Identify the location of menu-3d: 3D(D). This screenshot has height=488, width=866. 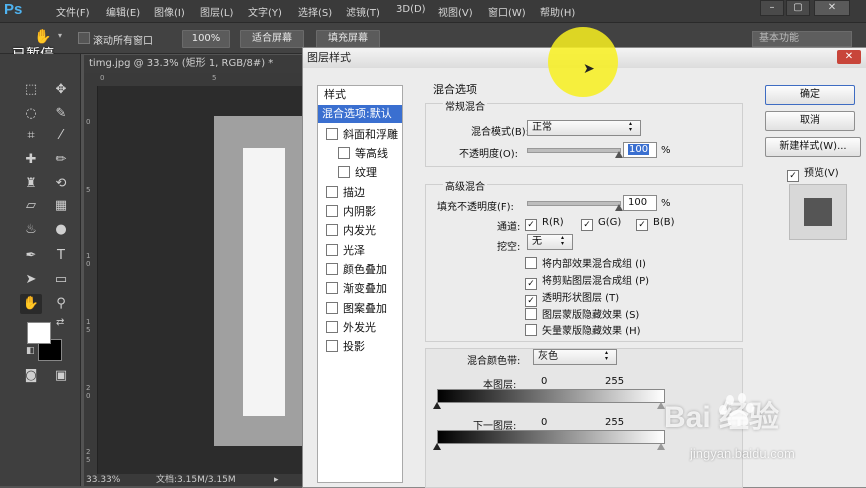
(411, 9).